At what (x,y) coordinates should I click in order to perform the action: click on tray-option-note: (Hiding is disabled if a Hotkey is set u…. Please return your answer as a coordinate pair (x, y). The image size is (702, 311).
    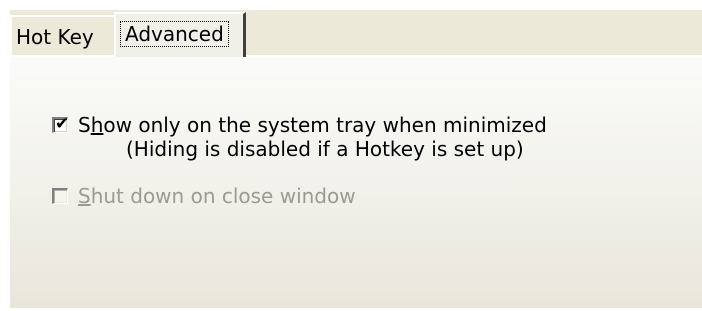
    Looking at the image, I should click on (325, 149).